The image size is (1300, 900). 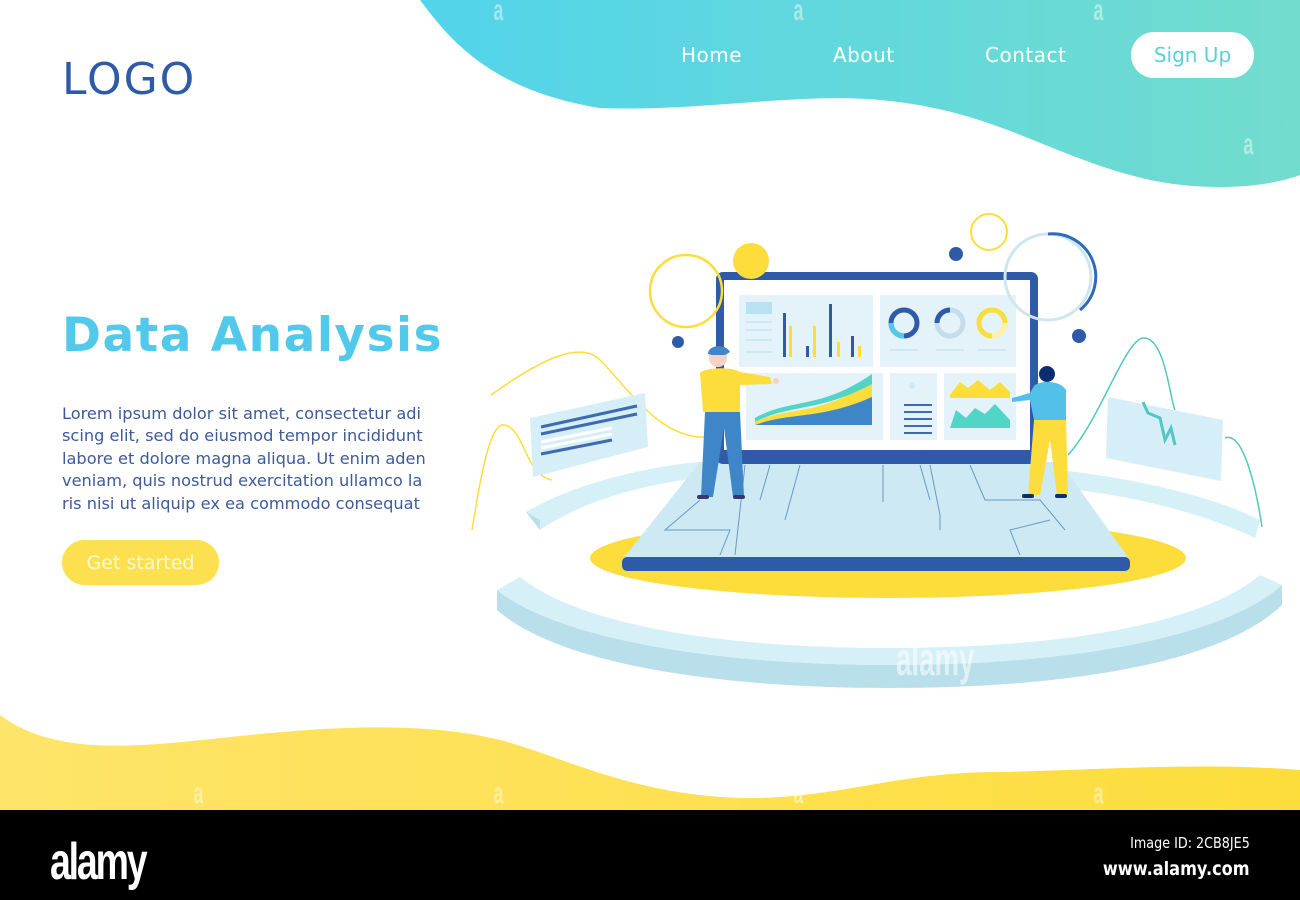 I want to click on main-nav: Home About Contact Sign Up, so click(x=650, y=55).